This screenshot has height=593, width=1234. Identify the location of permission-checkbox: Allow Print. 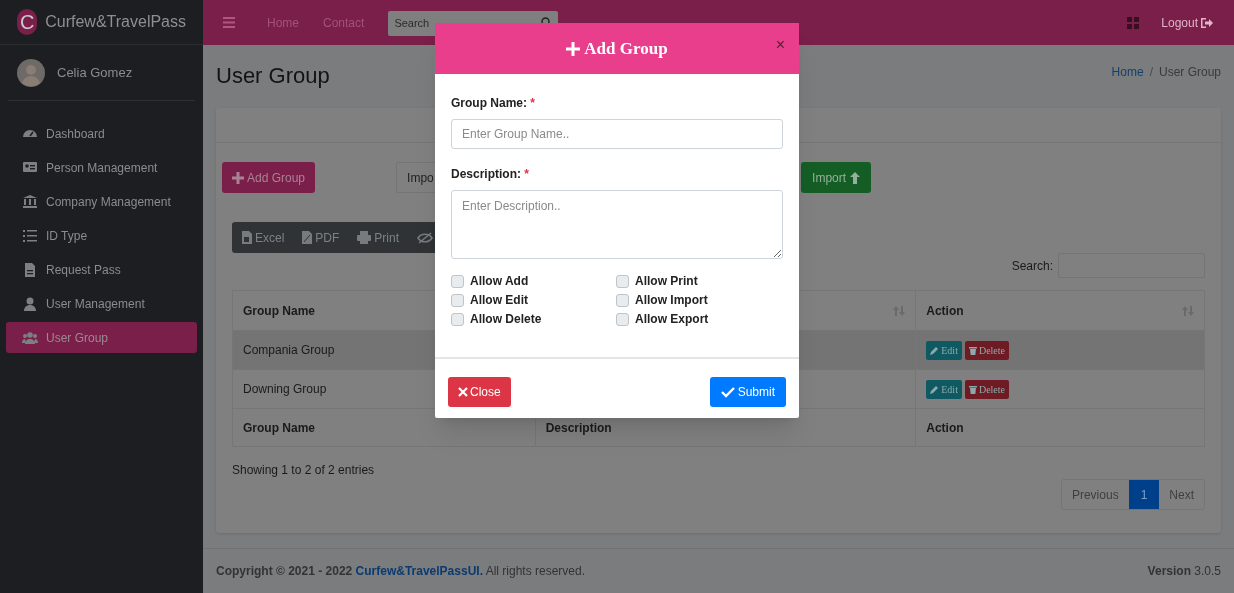
(699, 281).